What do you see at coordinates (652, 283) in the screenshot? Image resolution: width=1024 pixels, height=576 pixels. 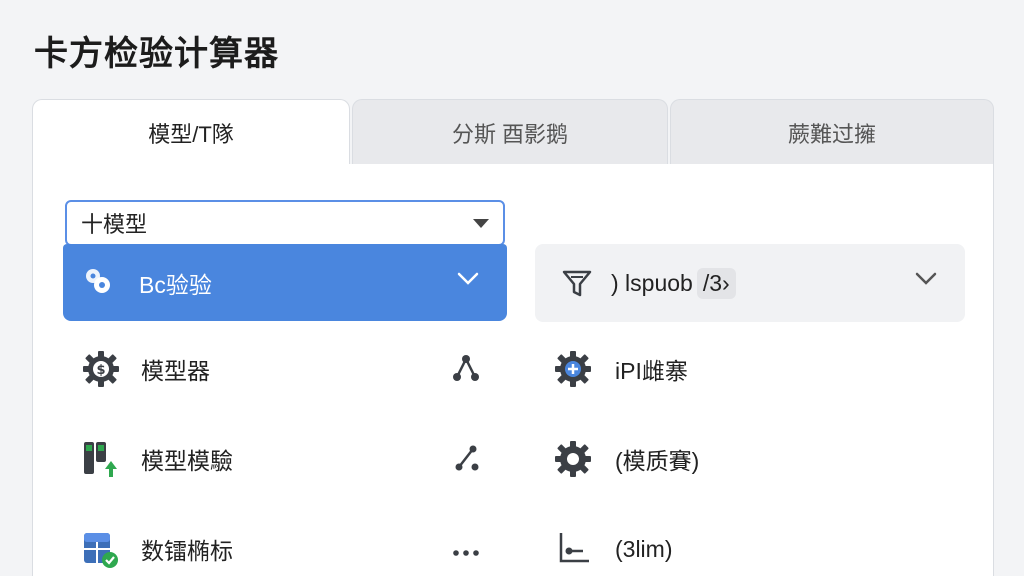 I see `filter-text: ) lspuob` at bounding box center [652, 283].